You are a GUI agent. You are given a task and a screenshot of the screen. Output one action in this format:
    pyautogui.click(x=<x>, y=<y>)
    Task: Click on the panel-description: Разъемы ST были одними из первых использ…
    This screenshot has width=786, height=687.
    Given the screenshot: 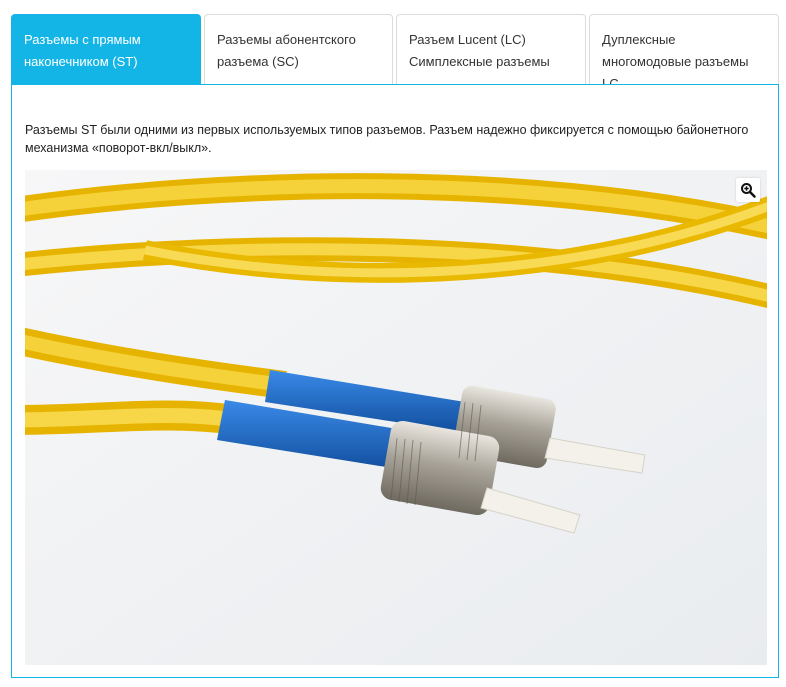 What is the action you would take?
    pyautogui.click(x=387, y=139)
    